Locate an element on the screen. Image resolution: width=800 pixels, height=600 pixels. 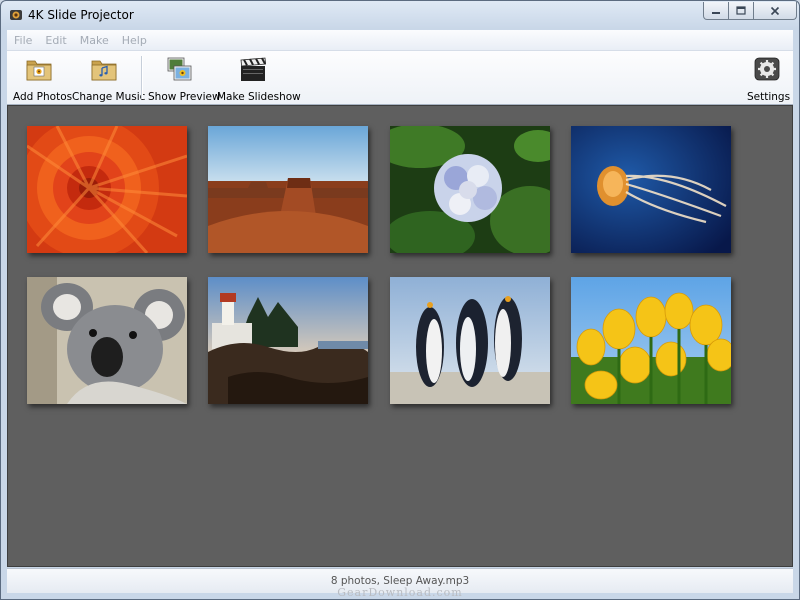
menu-edit: Edit is located at coordinates (55, 40).